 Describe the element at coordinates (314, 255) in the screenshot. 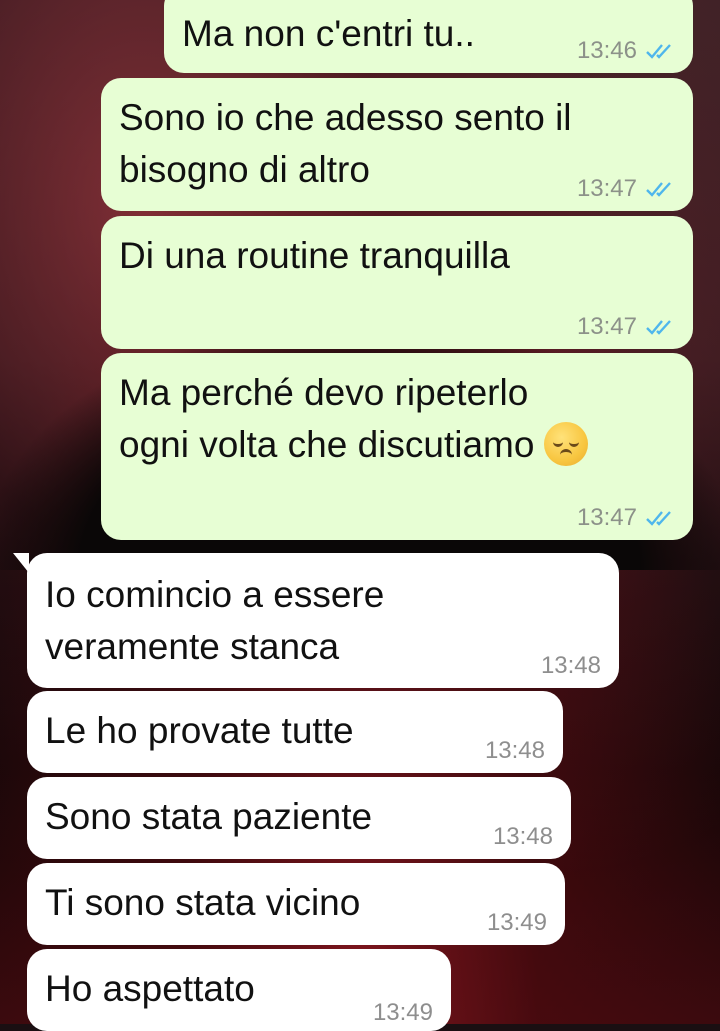

I see `message-text: Di una routine tranquilla` at that location.